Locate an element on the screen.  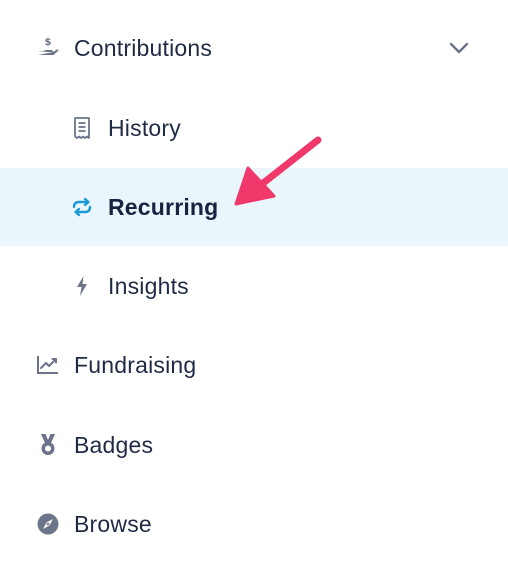
sidebar-item-label: Fundraising is located at coordinates (135, 365).